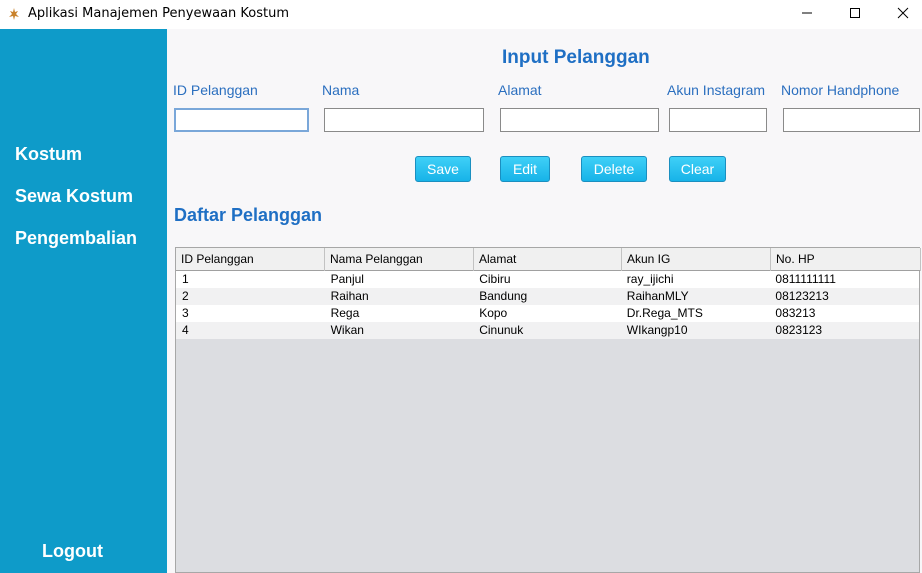  What do you see at coordinates (657, 296) in the screenshot?
I see `table-cell: RaihanMLY` at bounding box center [657, 296].